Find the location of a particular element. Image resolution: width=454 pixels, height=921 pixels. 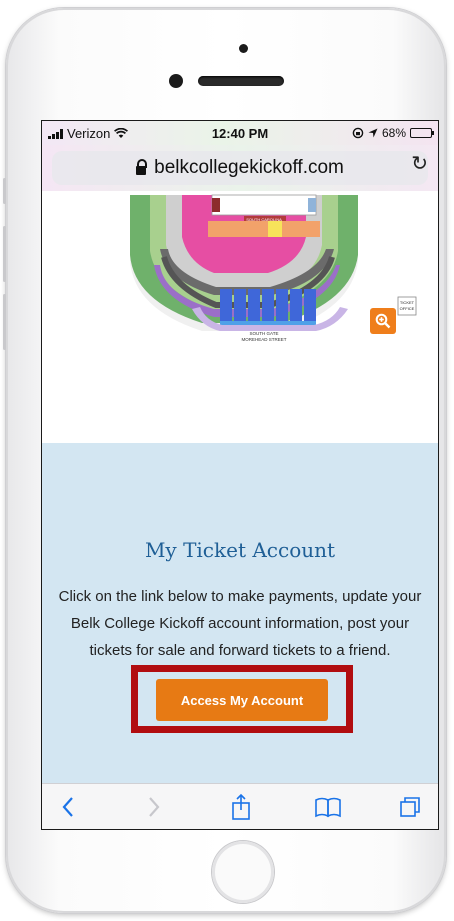

ticket-office-label-2: OFFICE is located at coordinates (407, 308).